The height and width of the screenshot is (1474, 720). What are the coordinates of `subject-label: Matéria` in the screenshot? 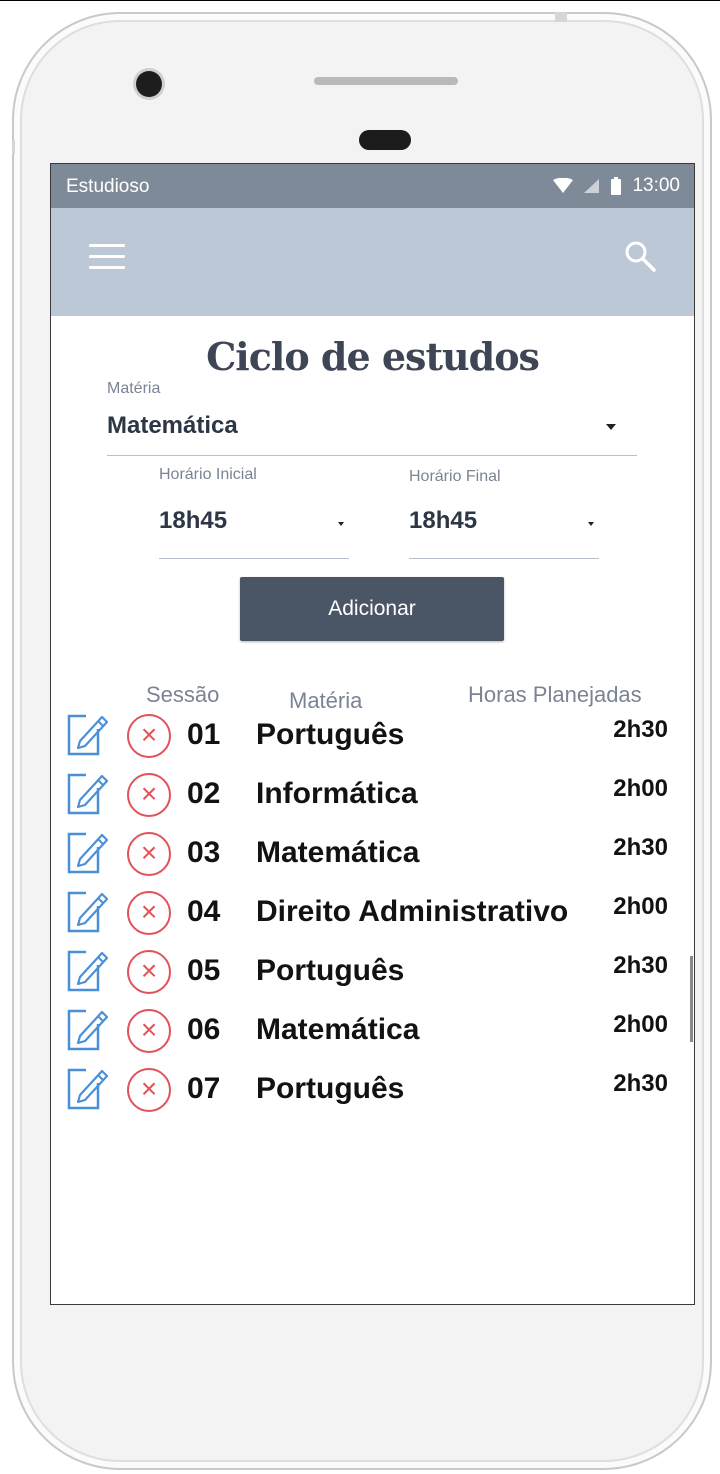 It's located at (134, 388).